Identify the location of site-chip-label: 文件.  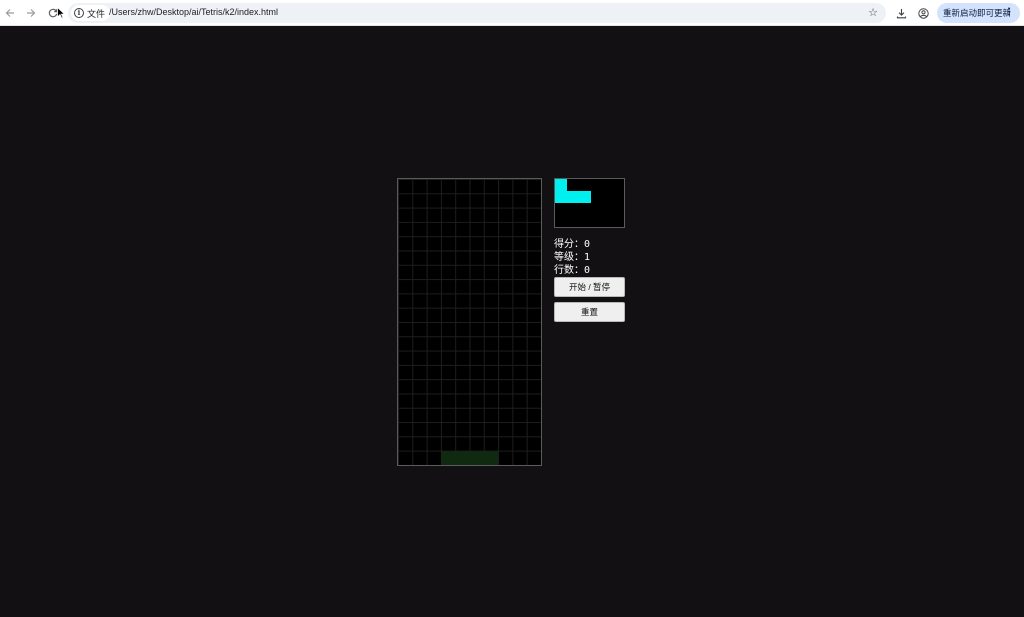
(96, 13).